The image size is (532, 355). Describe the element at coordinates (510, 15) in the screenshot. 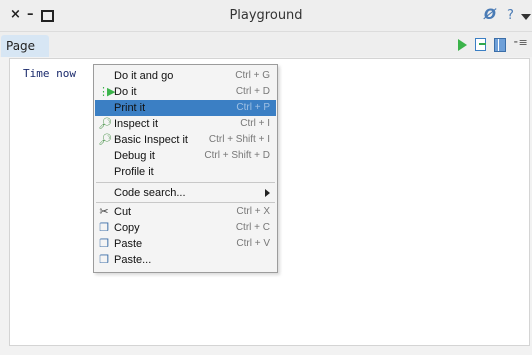

I see `help-icon: ?` at that location.